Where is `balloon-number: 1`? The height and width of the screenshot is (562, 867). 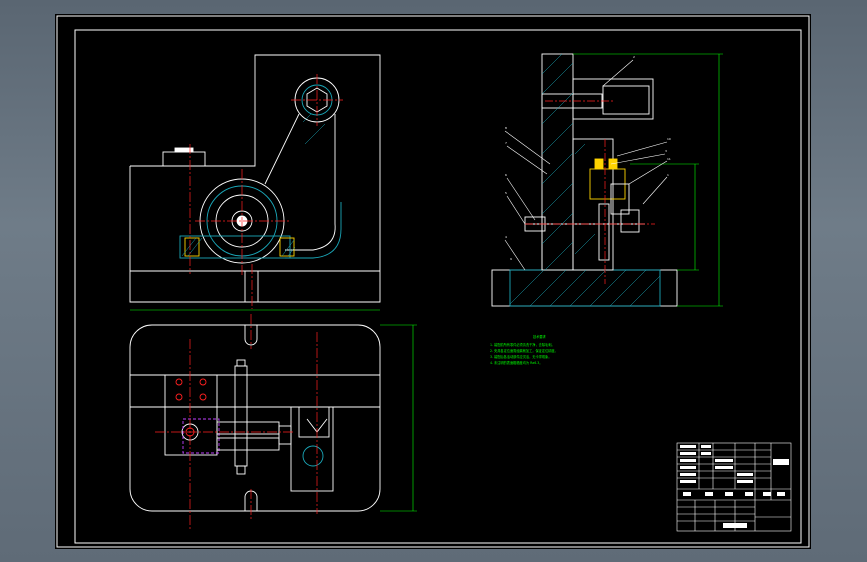 balloon-number: 1 is located at coordinates (668, 175).